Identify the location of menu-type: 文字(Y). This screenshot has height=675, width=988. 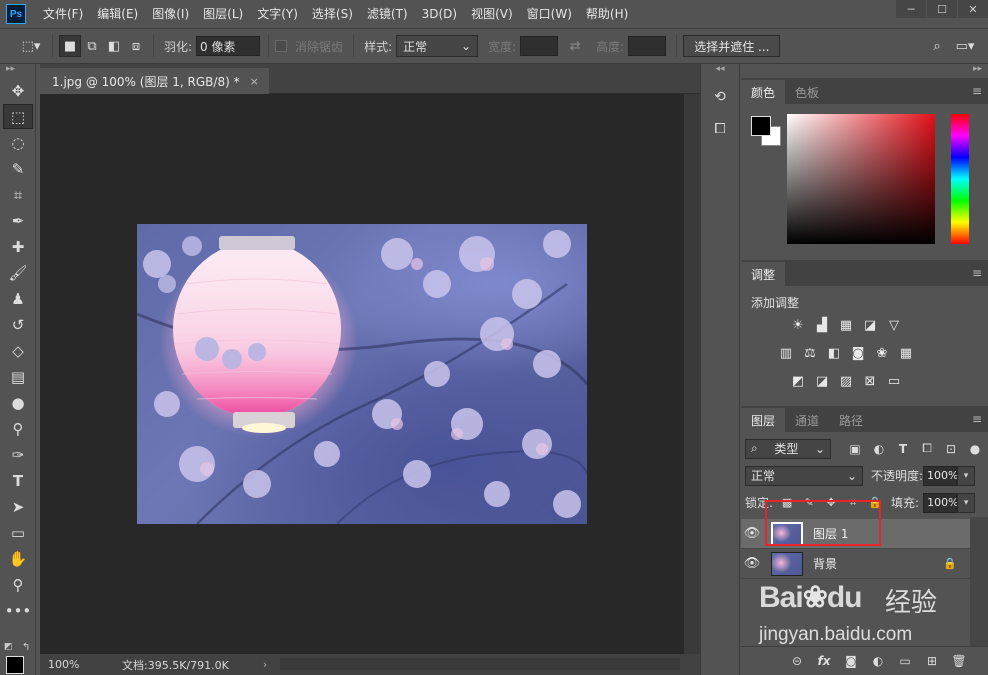
(277, 14).